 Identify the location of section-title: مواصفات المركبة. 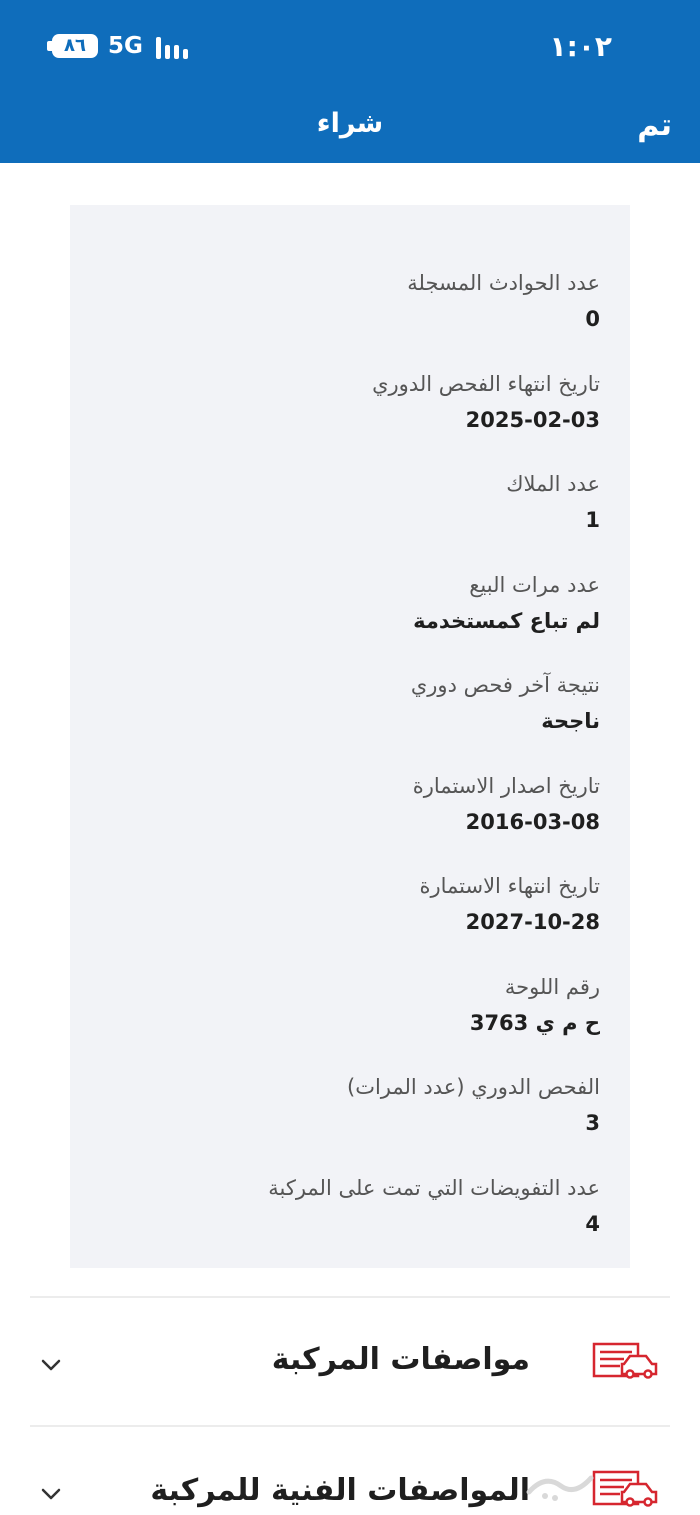
(400, 1359).